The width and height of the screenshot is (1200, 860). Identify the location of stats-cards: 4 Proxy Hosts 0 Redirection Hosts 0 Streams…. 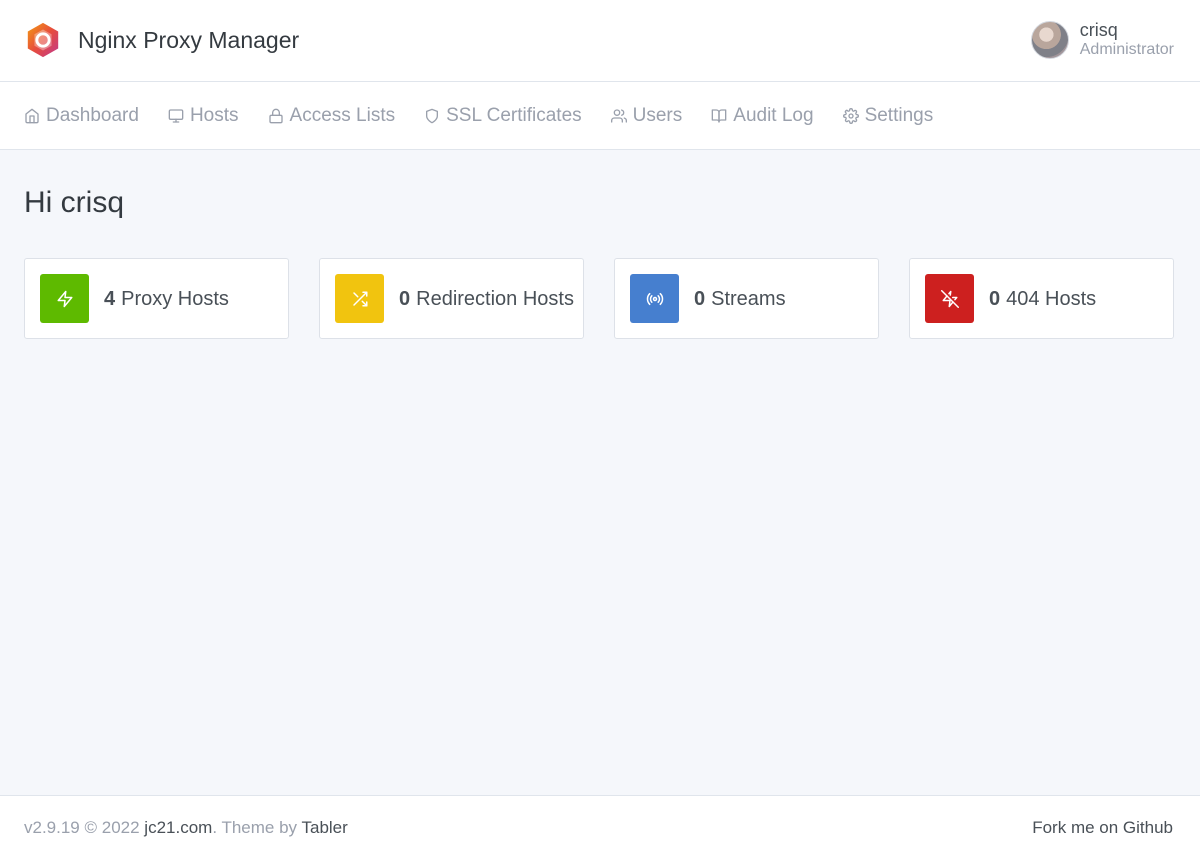
(599, 298).